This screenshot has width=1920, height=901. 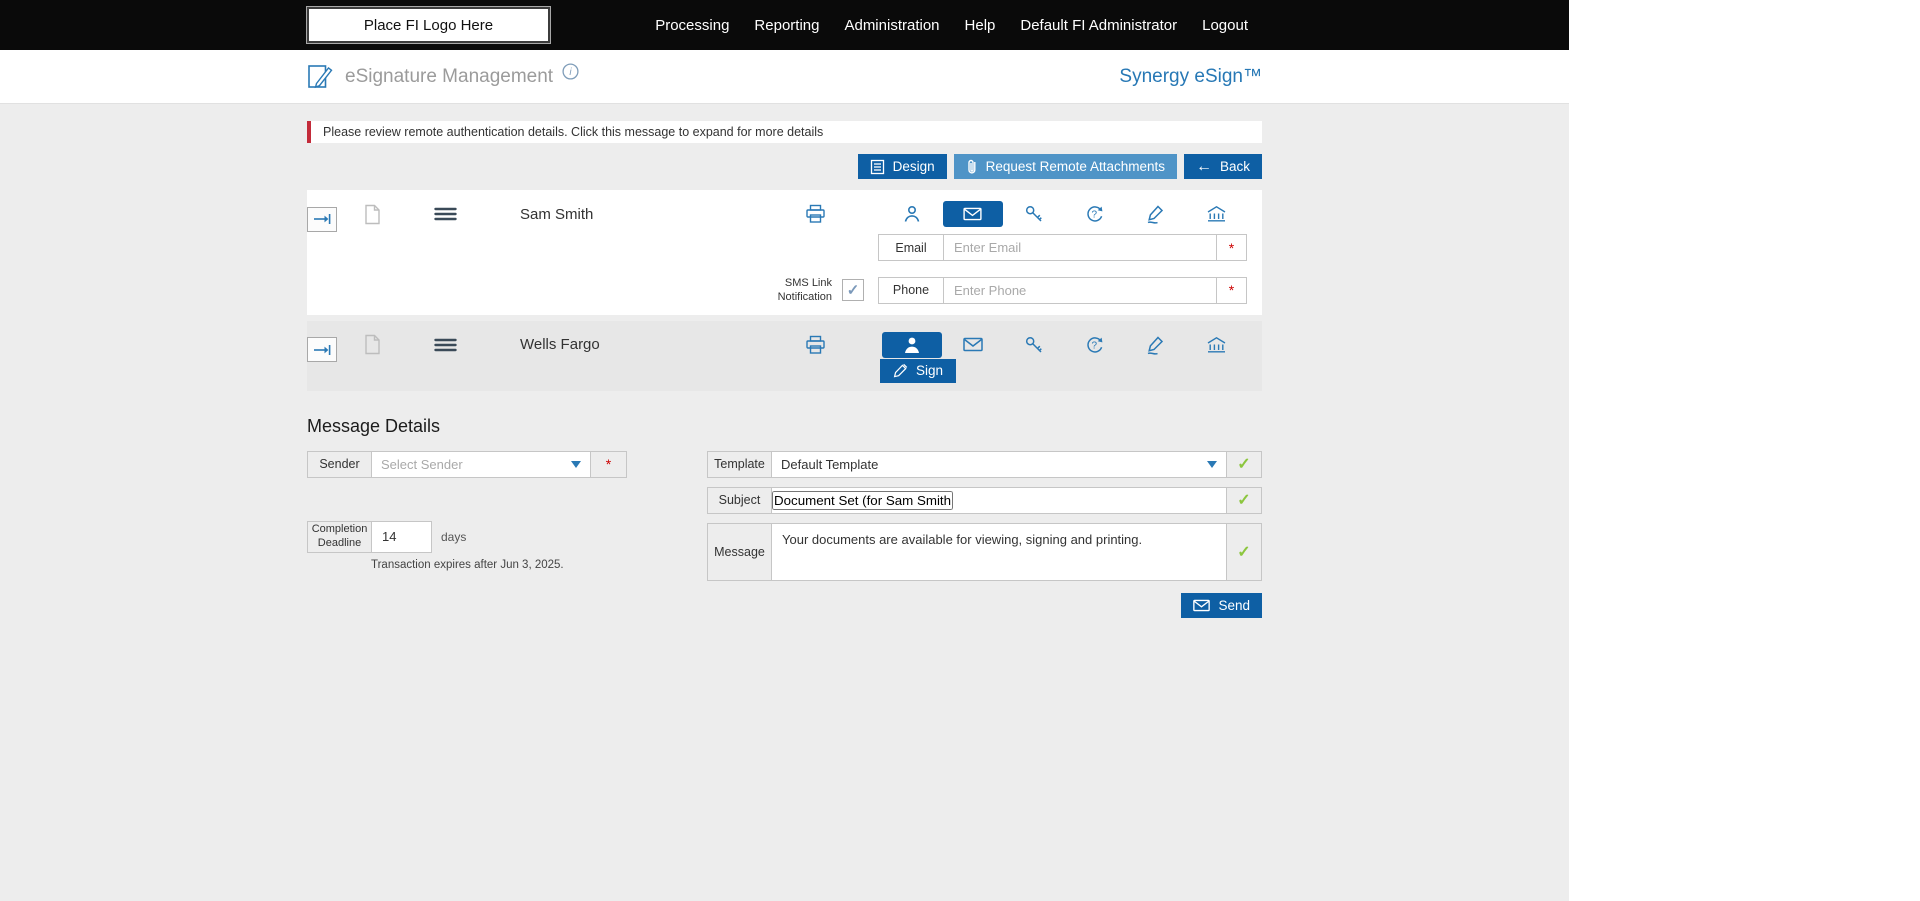 I want to click on design-button-label: Design, so click(x=913, y=166).